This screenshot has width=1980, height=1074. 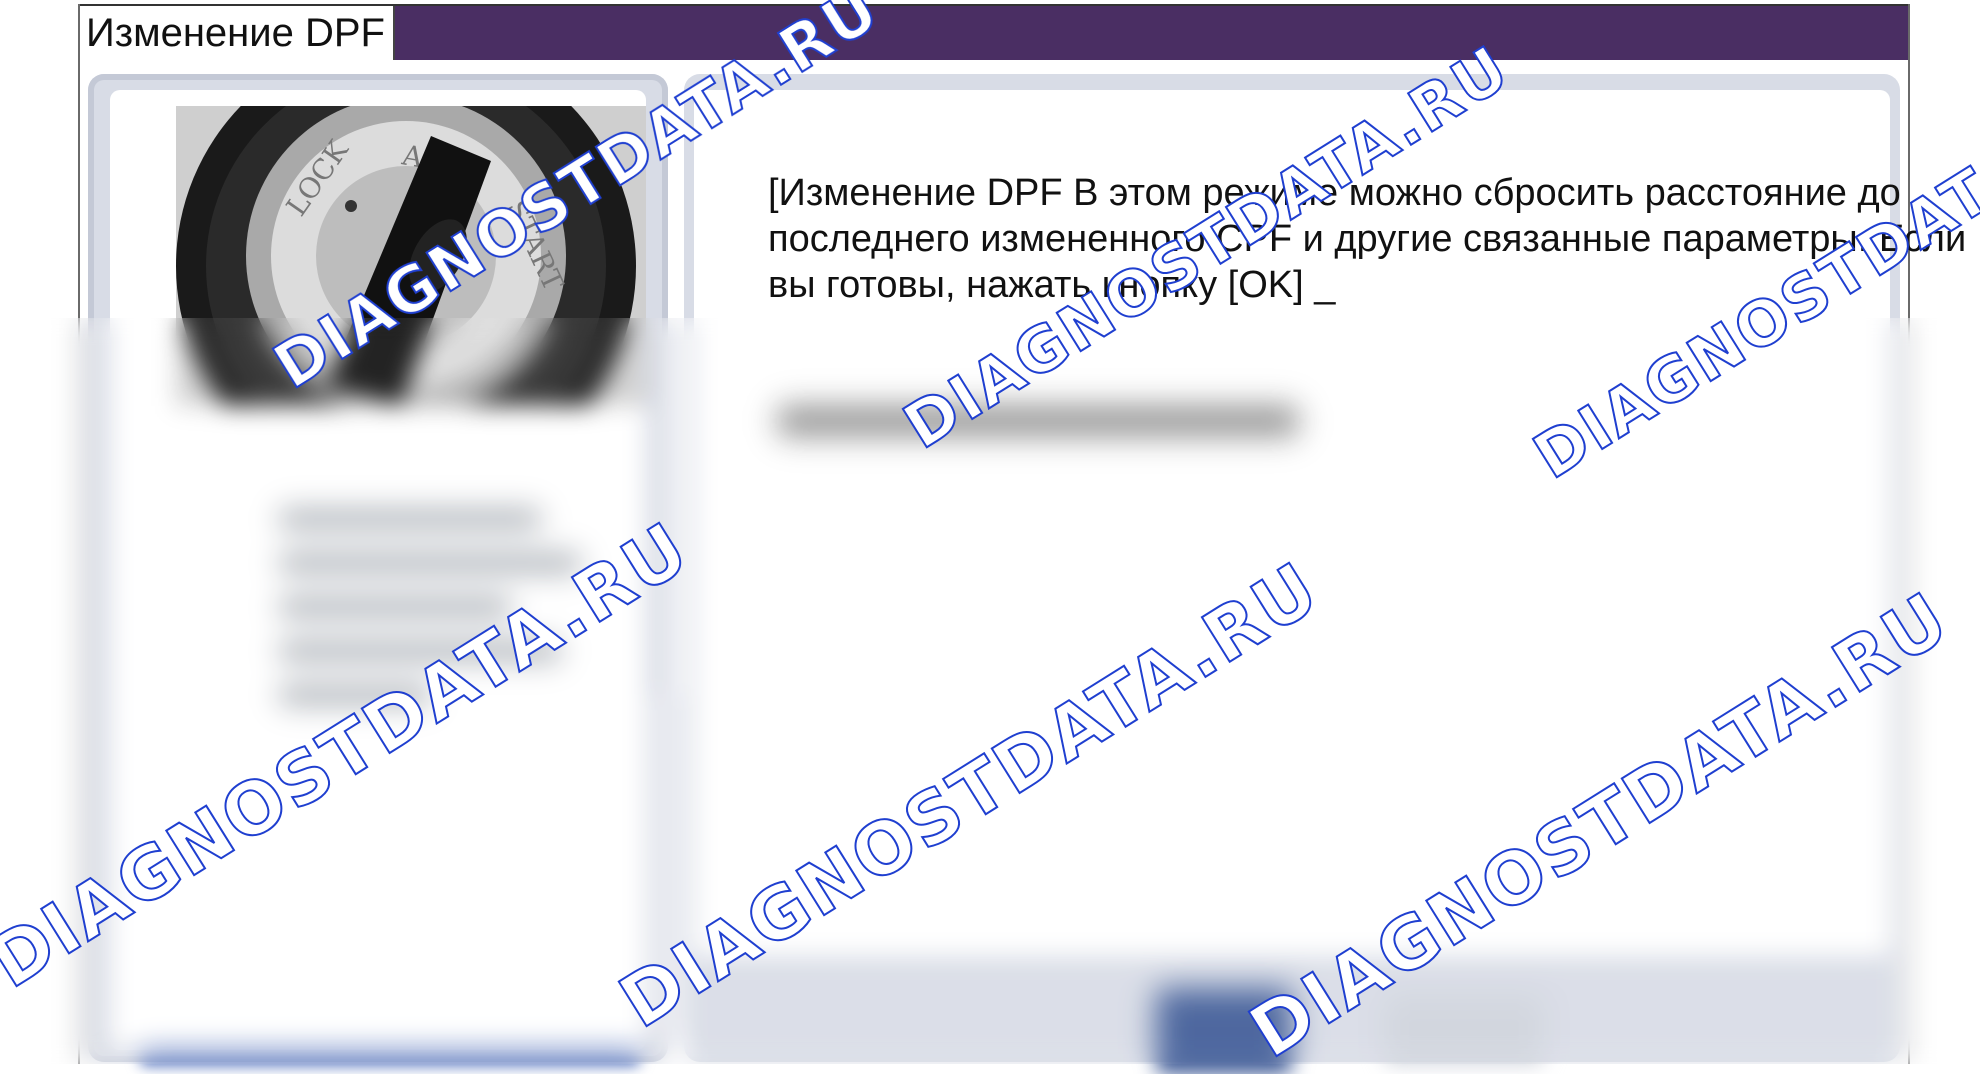 I want to click on title-bar: Изменение DPF, so click(x=994, y=32).